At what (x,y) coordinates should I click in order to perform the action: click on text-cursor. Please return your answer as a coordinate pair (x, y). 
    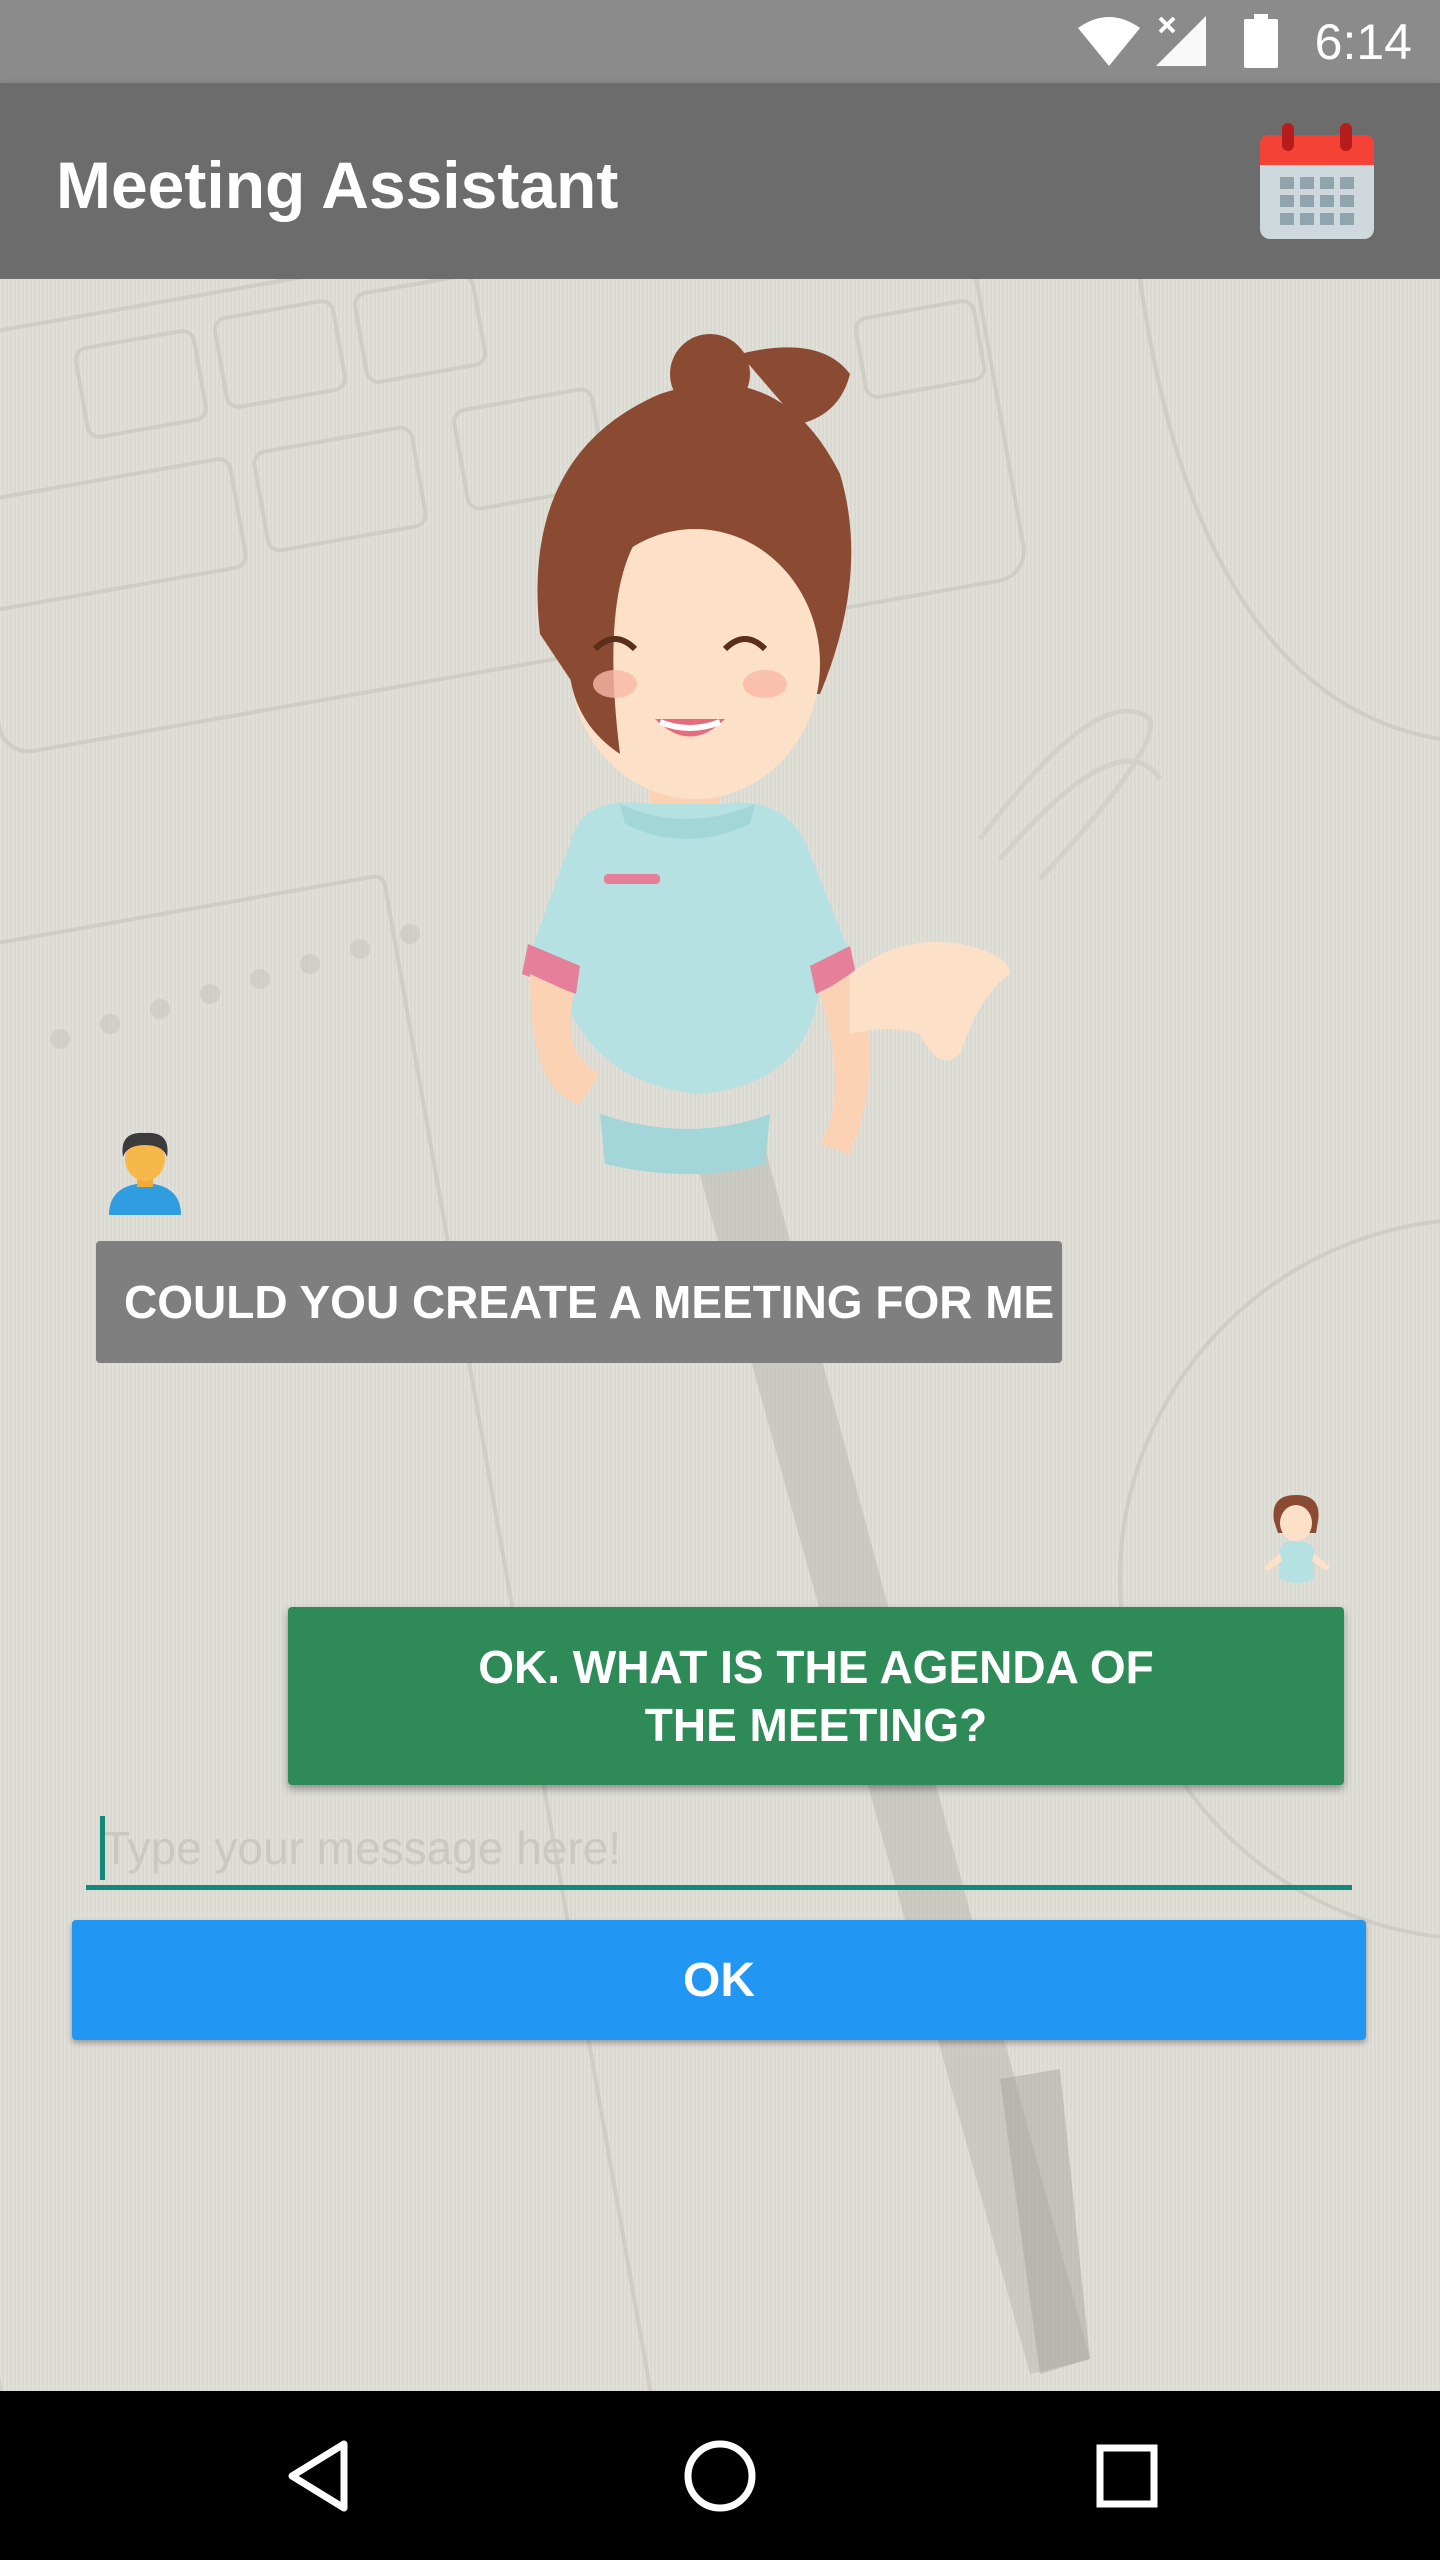
    Looking at the image, I should click on (102, 1848).